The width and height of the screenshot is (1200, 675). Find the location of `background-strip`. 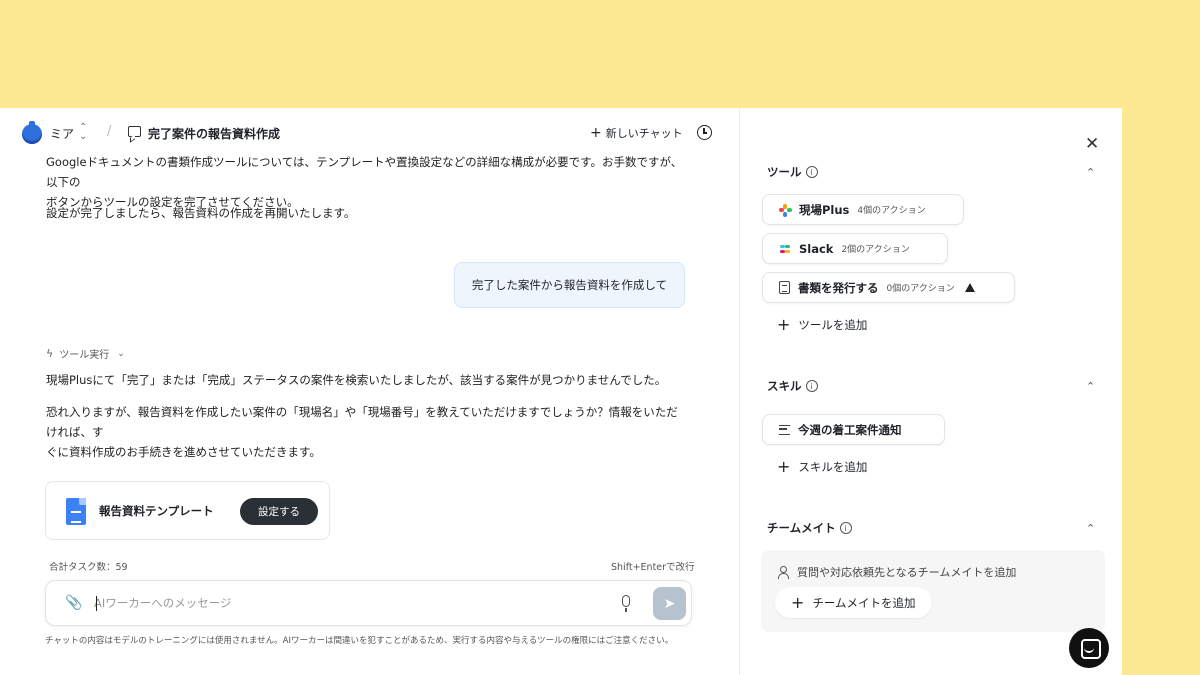

background-strip is located at coordinates (1161, 391).